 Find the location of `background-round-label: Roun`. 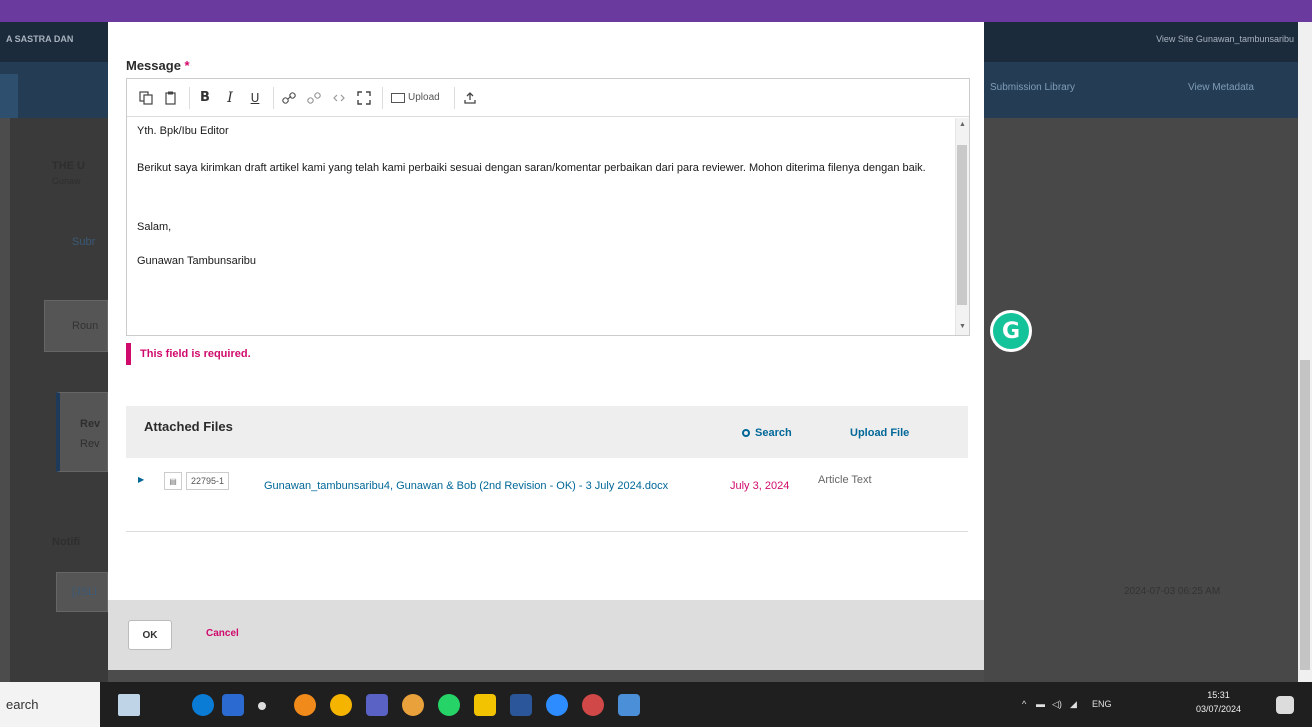

background-round-label: Roun is located at coordinates (85, 326).